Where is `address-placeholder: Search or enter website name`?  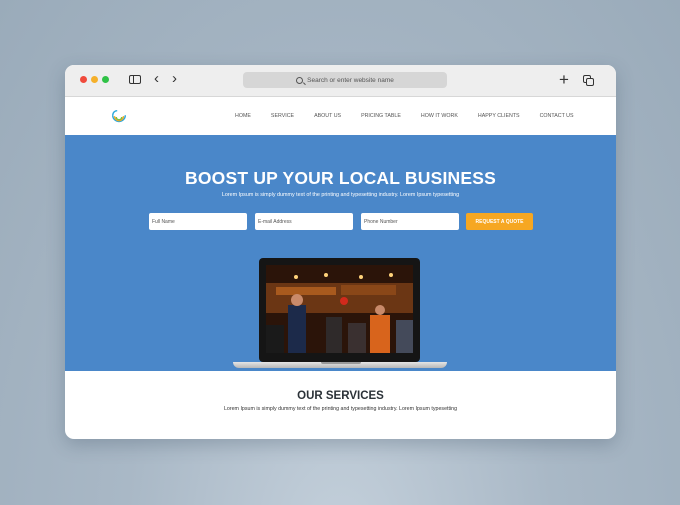
address-placeholder: Search or enter website name is located at coordinates (350, 80).